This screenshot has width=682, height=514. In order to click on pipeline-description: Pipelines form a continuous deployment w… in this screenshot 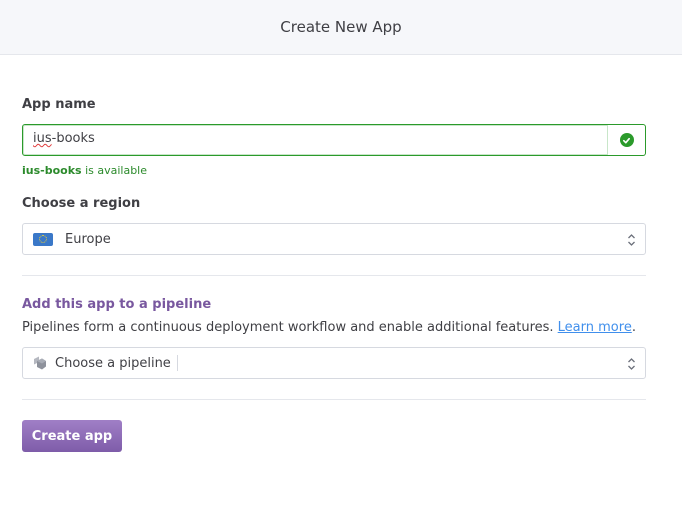, I will do `click(329, 327)`.